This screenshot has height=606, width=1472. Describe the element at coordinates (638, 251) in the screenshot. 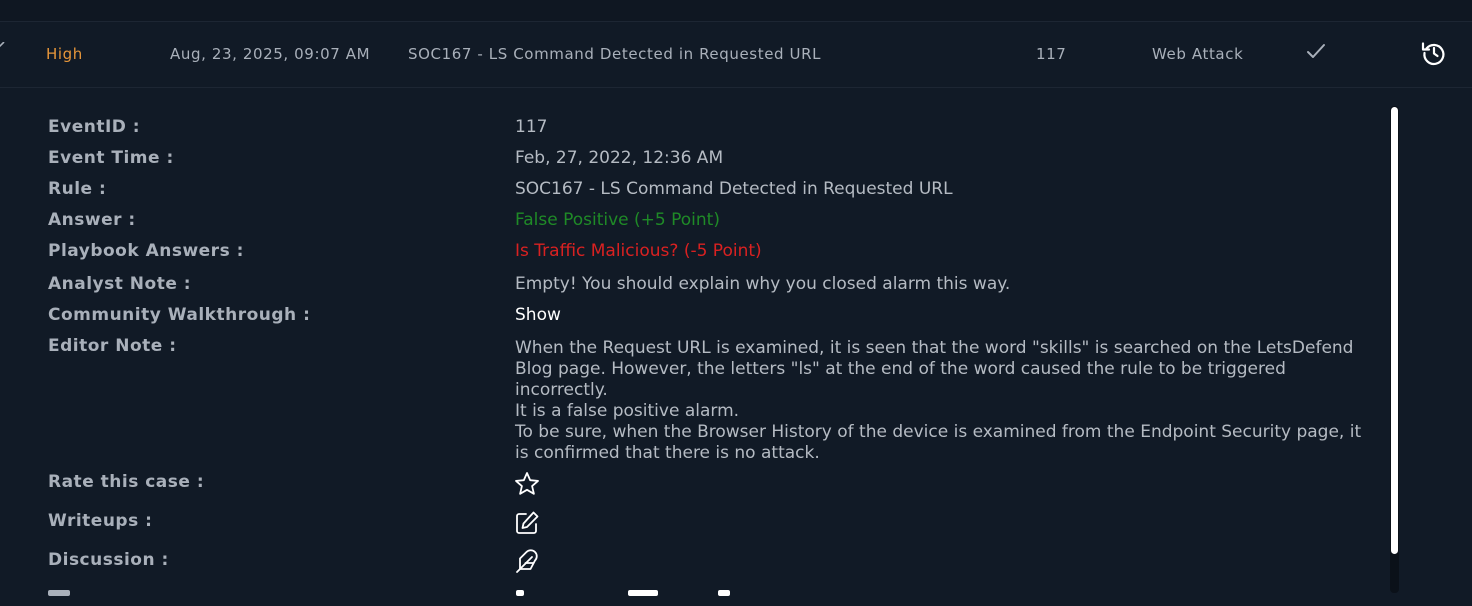

I see `playbook-answers-value: Is Traffic Malicious? (-5 Point)` at that location.